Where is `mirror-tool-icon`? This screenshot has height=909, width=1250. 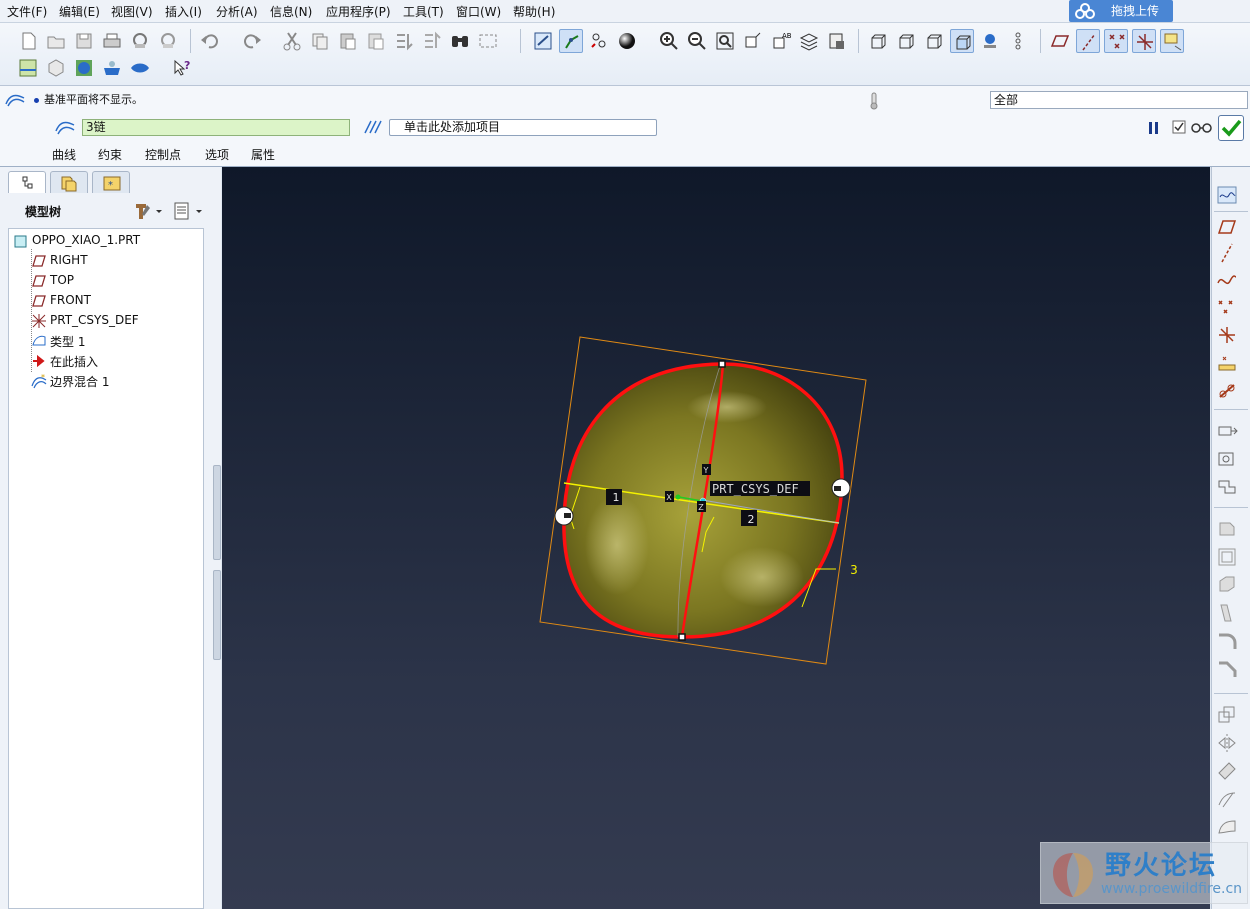 mirror-tool-icon is located at coordinates (1227, 743).